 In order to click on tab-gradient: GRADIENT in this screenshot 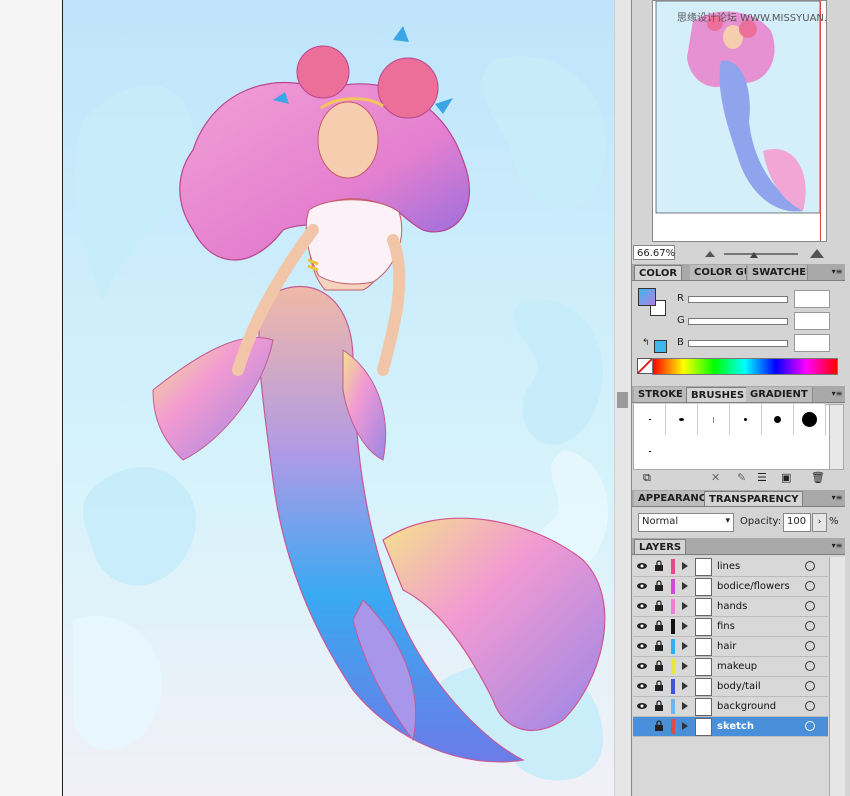, I will do `click(779, 394)`.